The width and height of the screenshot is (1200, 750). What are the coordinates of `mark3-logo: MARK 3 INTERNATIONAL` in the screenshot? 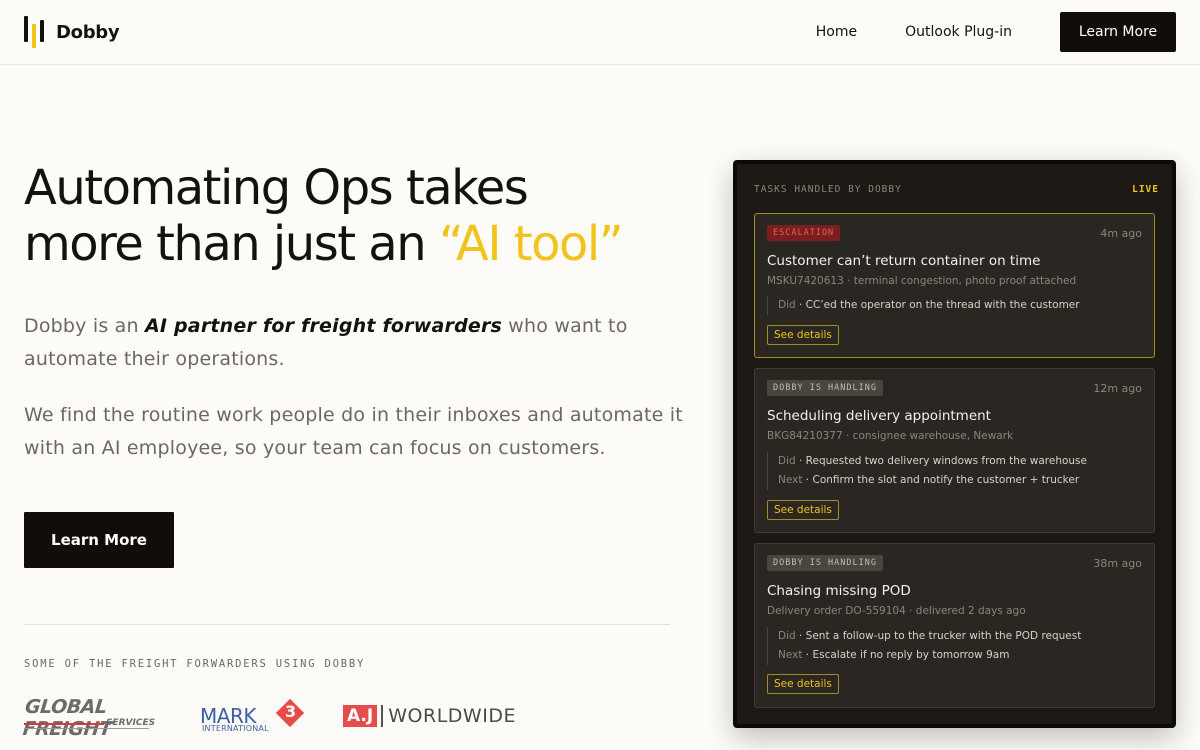 It's located at (255, 716).